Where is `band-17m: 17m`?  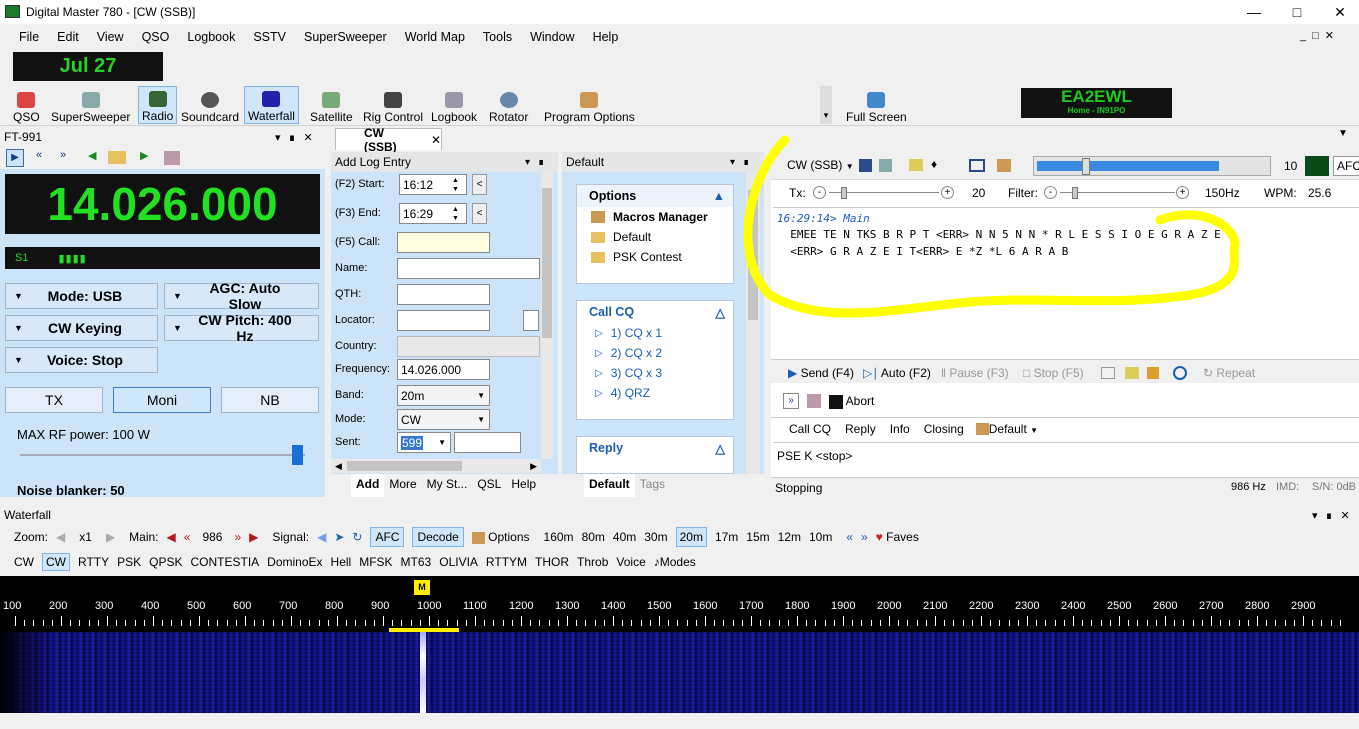
band-17m: 17m is located at coordinates (726, 537).